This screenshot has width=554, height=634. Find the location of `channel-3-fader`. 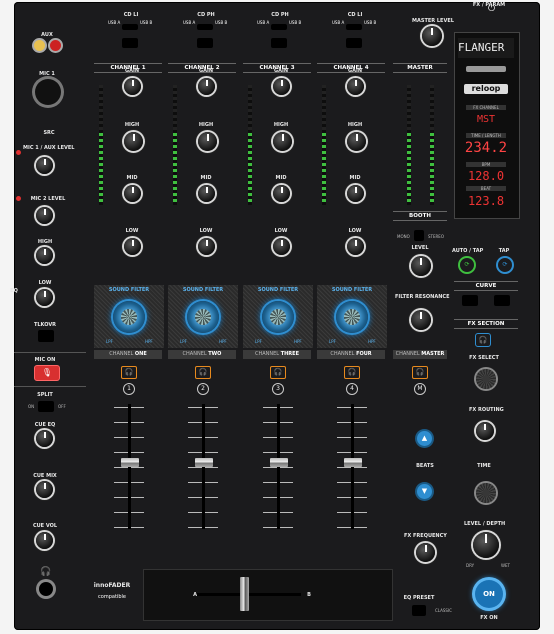

channel-3-fader is located at coordinates (279, 462).